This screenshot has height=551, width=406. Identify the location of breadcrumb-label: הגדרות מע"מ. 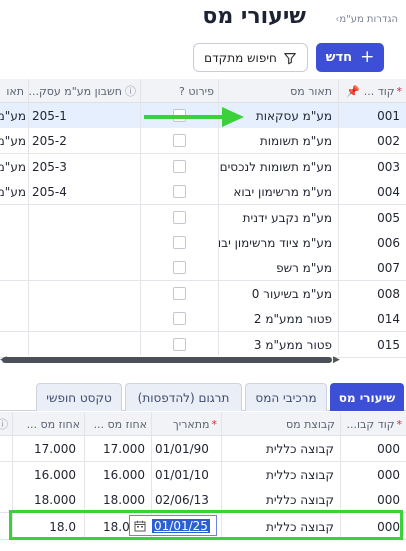
(368, 19).